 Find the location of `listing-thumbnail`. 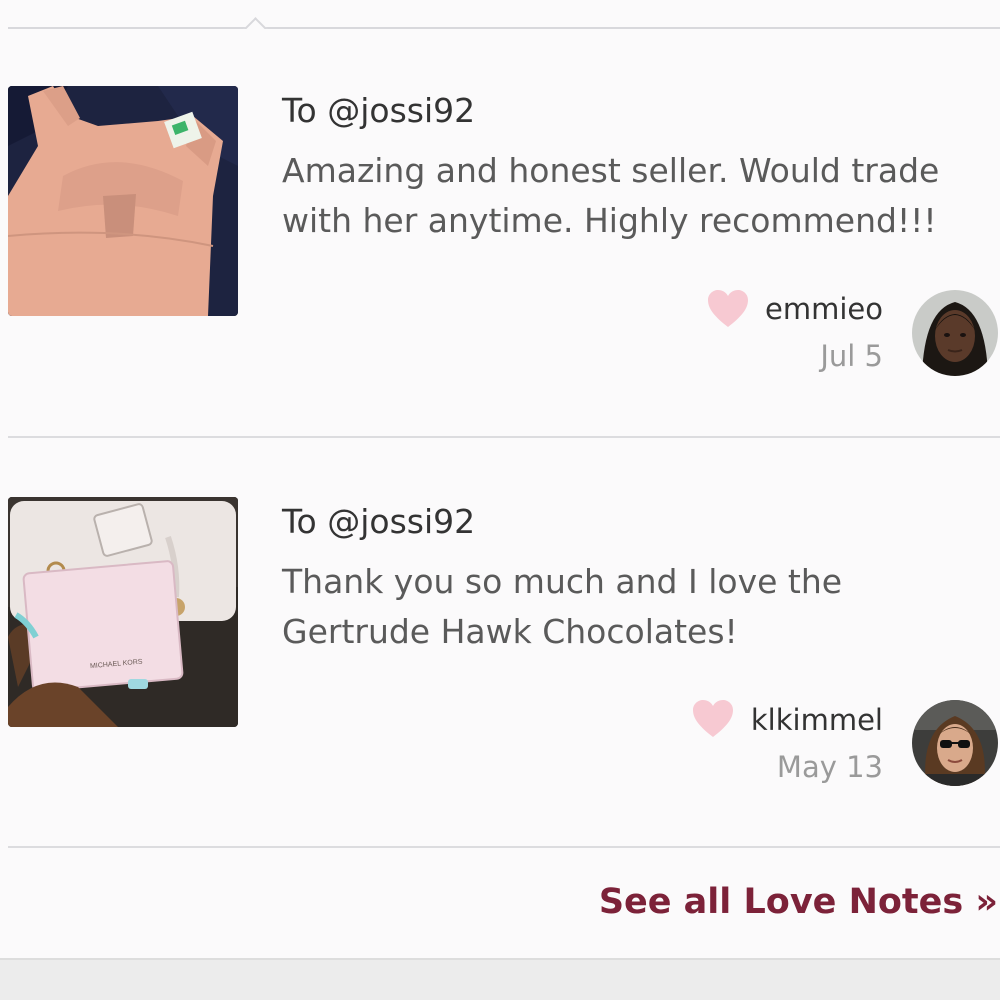

listing-thumbnail is located at coordinates (123, 201).